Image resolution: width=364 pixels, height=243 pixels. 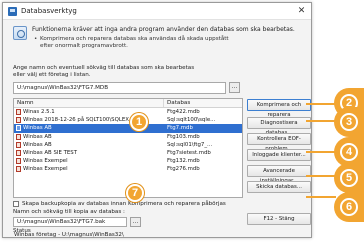 What do you see at coordinates (279, 108) in the screenshot?
I see `compress-repair-button: Komprimera och reparera` at bounding box center [279, 108].